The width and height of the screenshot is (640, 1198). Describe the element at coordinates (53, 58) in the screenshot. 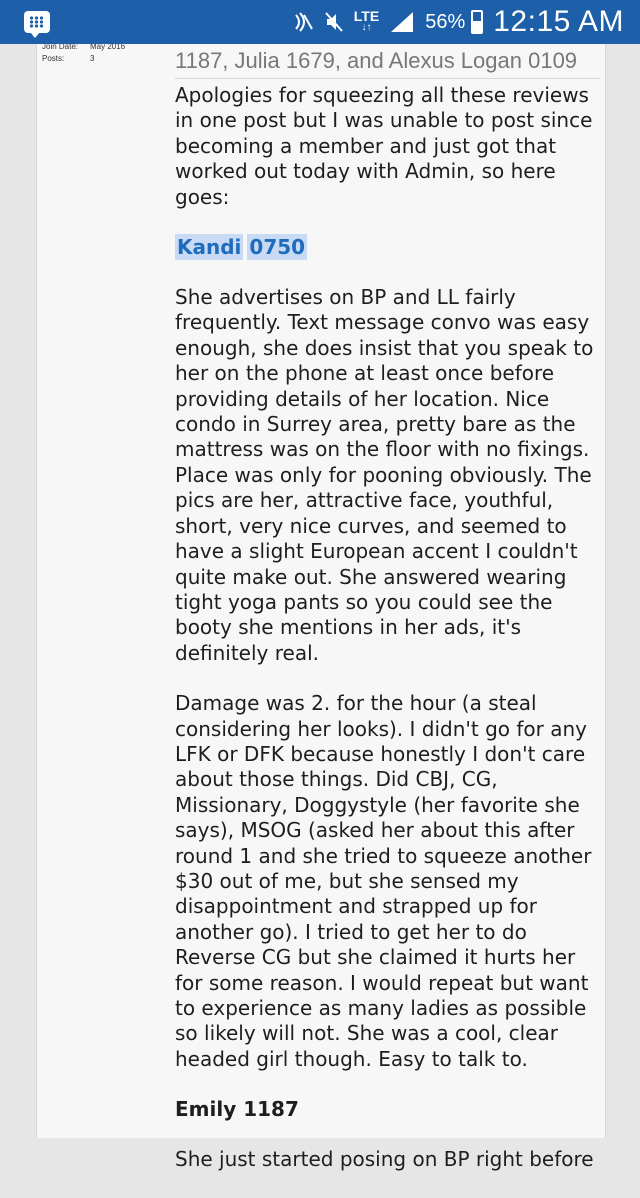

I see `posts-label: Posts:` at that location.